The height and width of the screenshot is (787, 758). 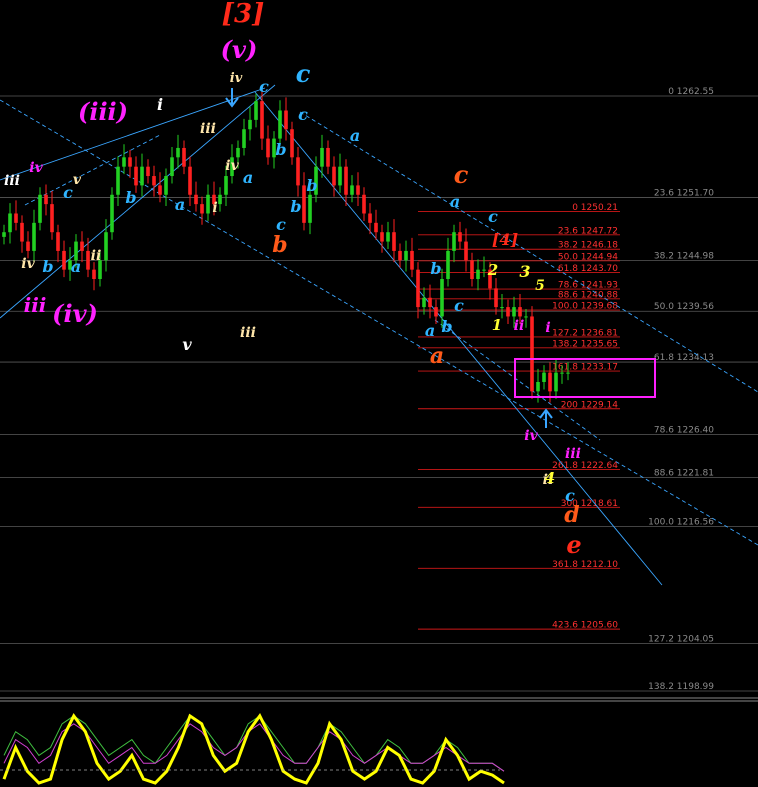 What do you see at coordinates (684, 473) in the screenshot?
I see `right-level-label: 88.6 1221.81` at bounding box center [684, 473].